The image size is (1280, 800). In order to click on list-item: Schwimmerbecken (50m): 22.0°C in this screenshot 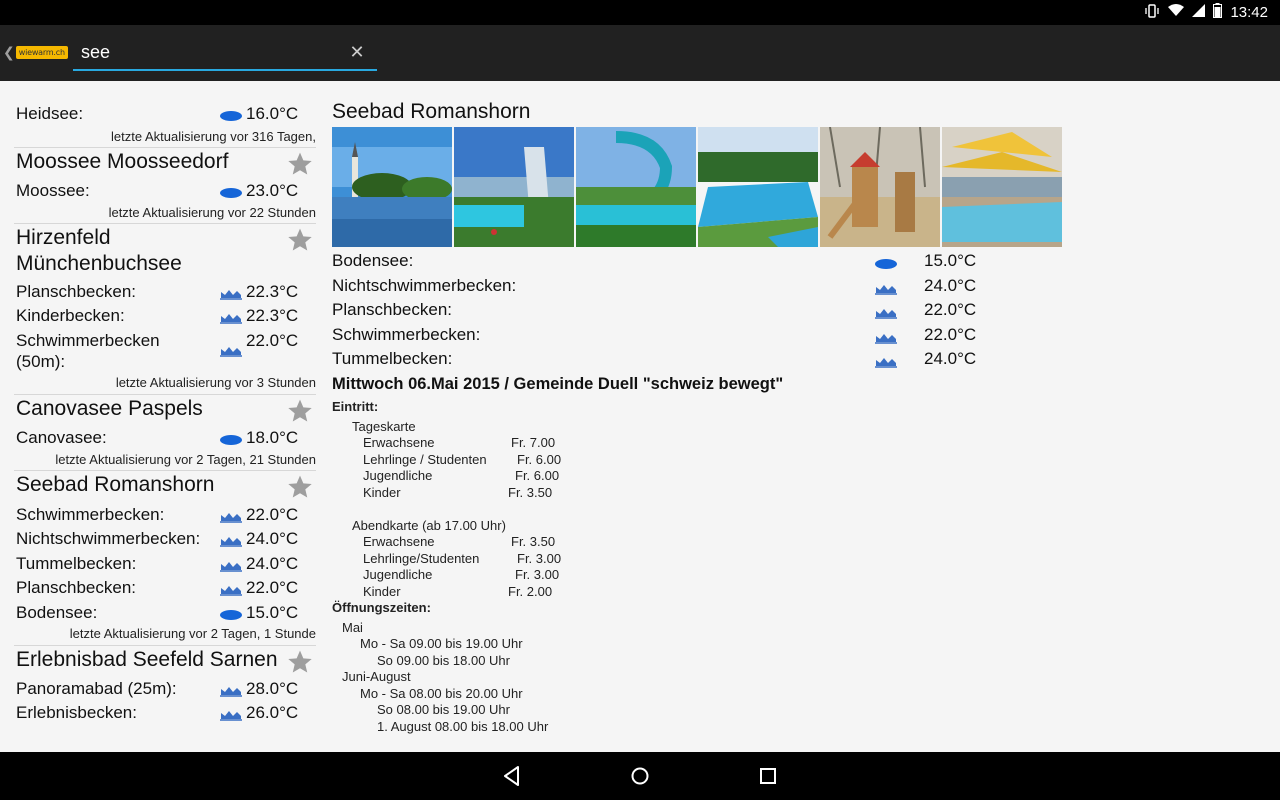, I will do `click(166, 352)`.